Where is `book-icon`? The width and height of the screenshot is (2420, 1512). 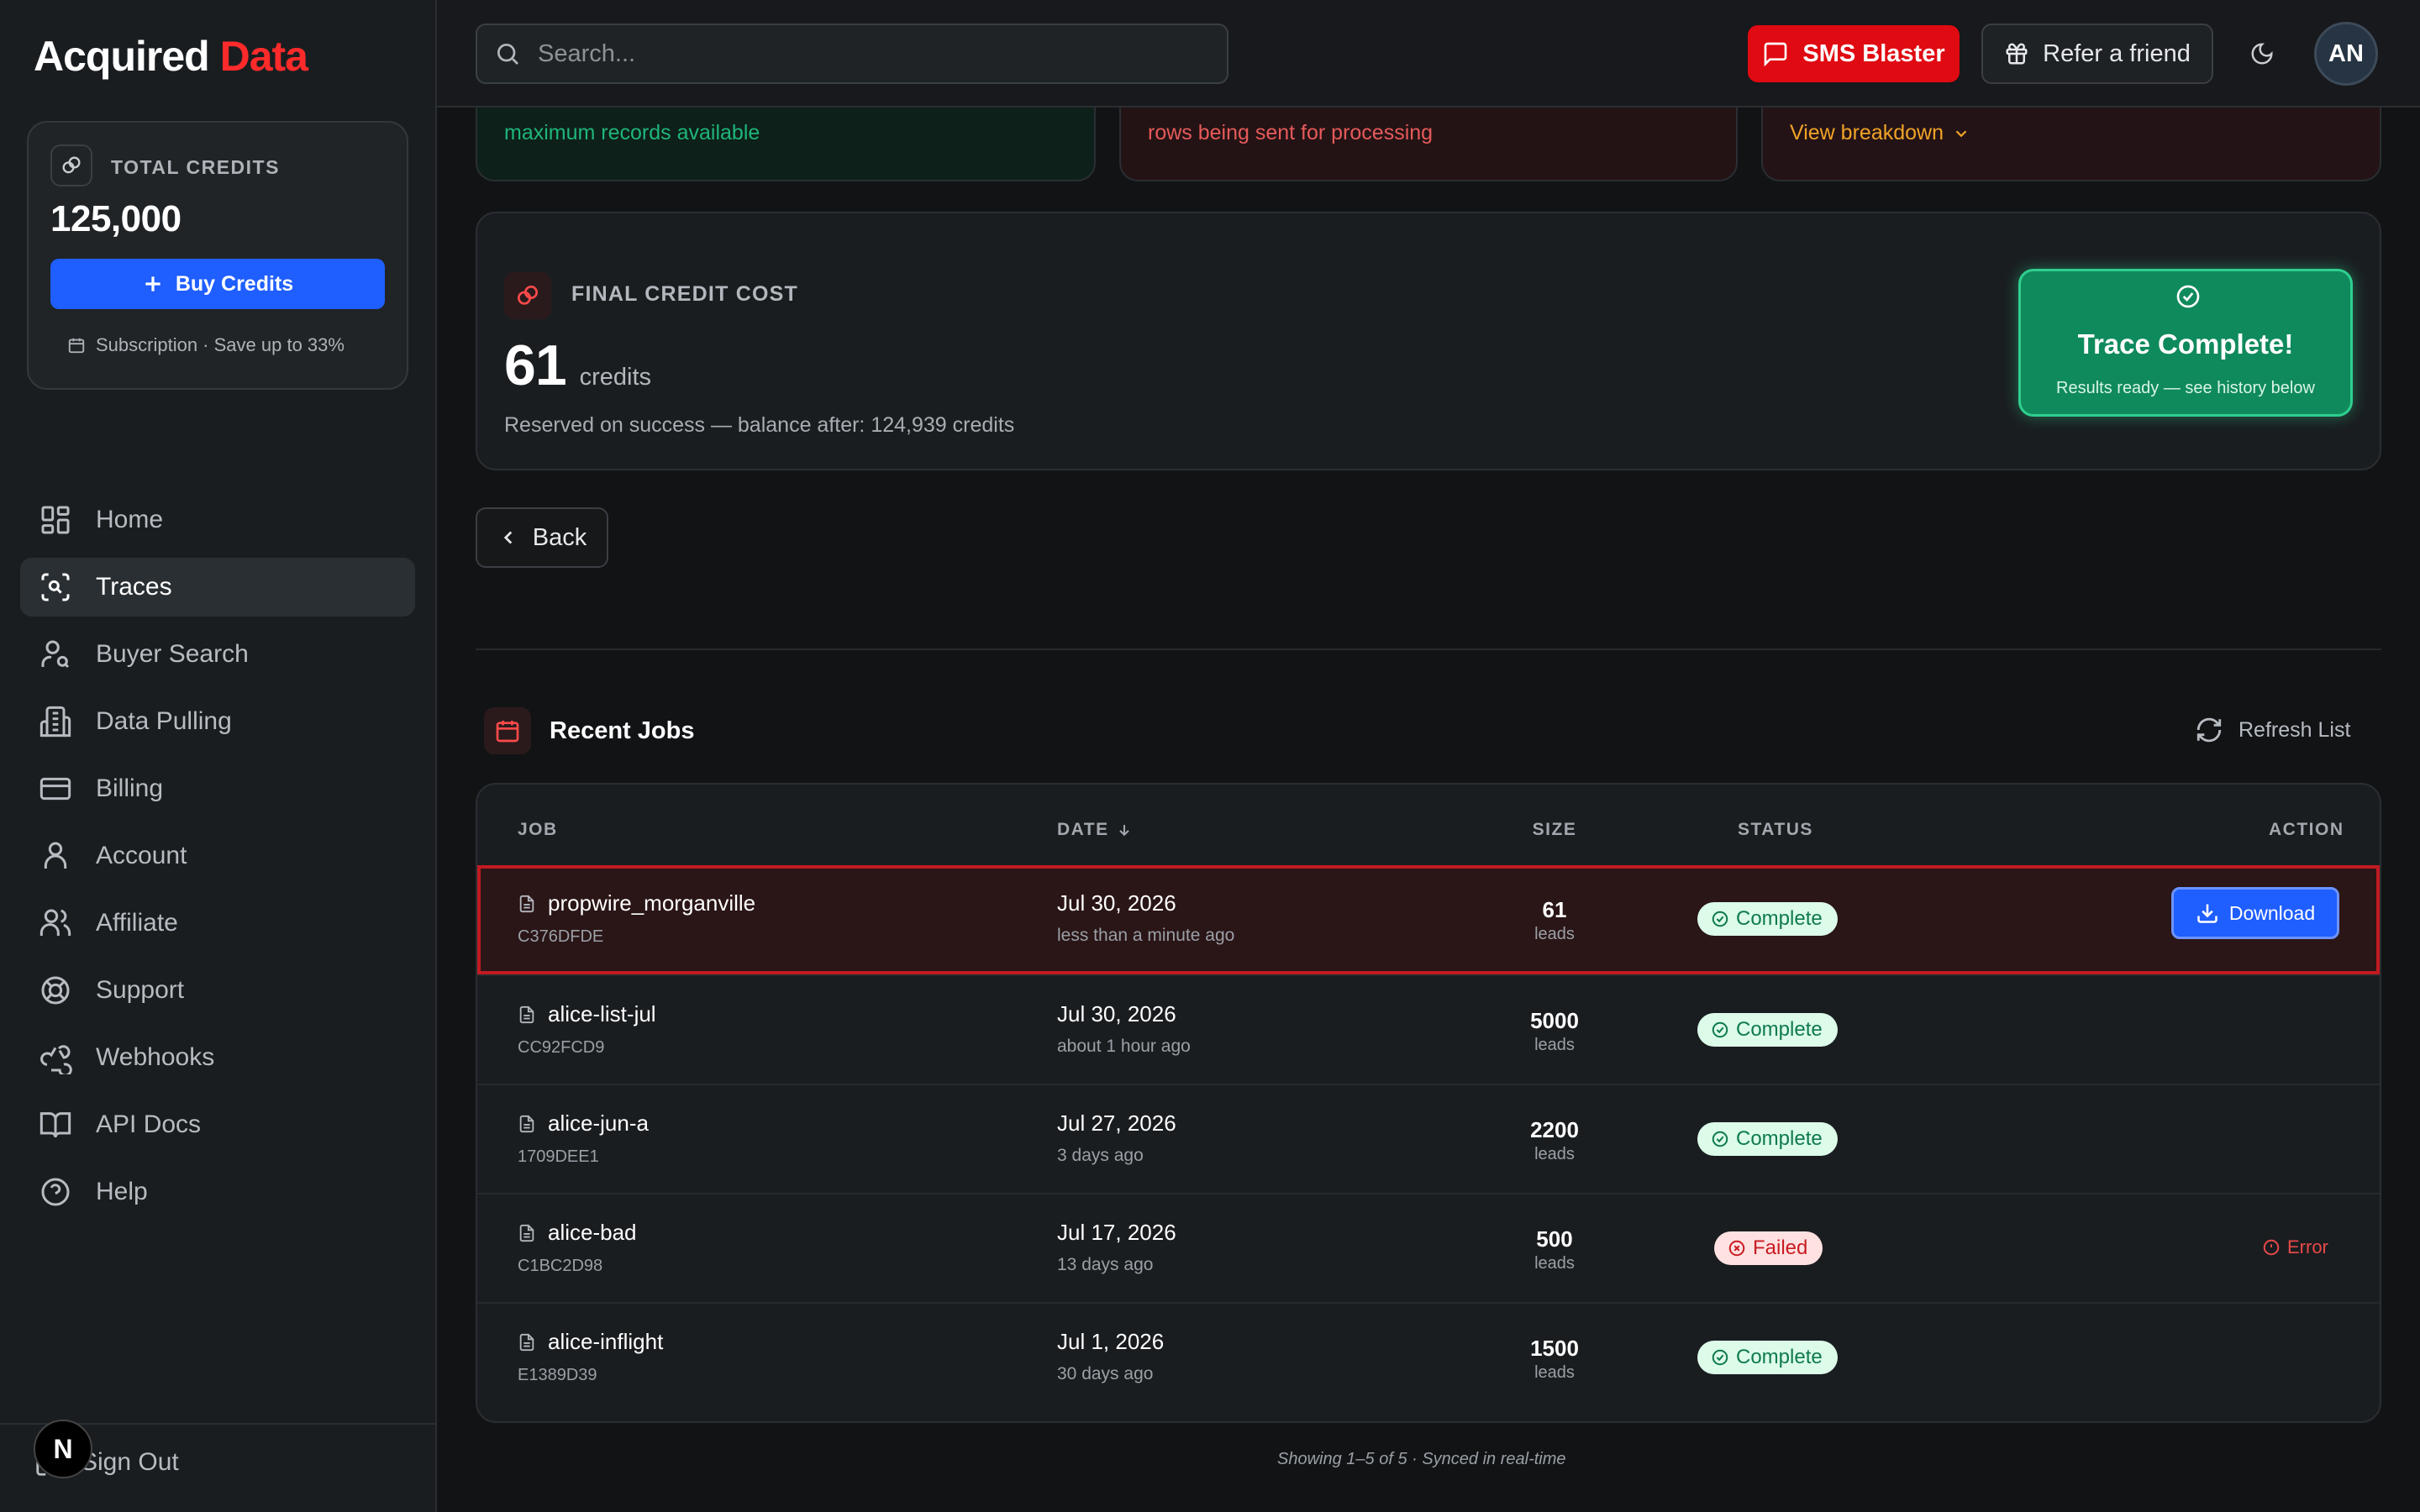 book-icon is located at coordinates (55, 1125).